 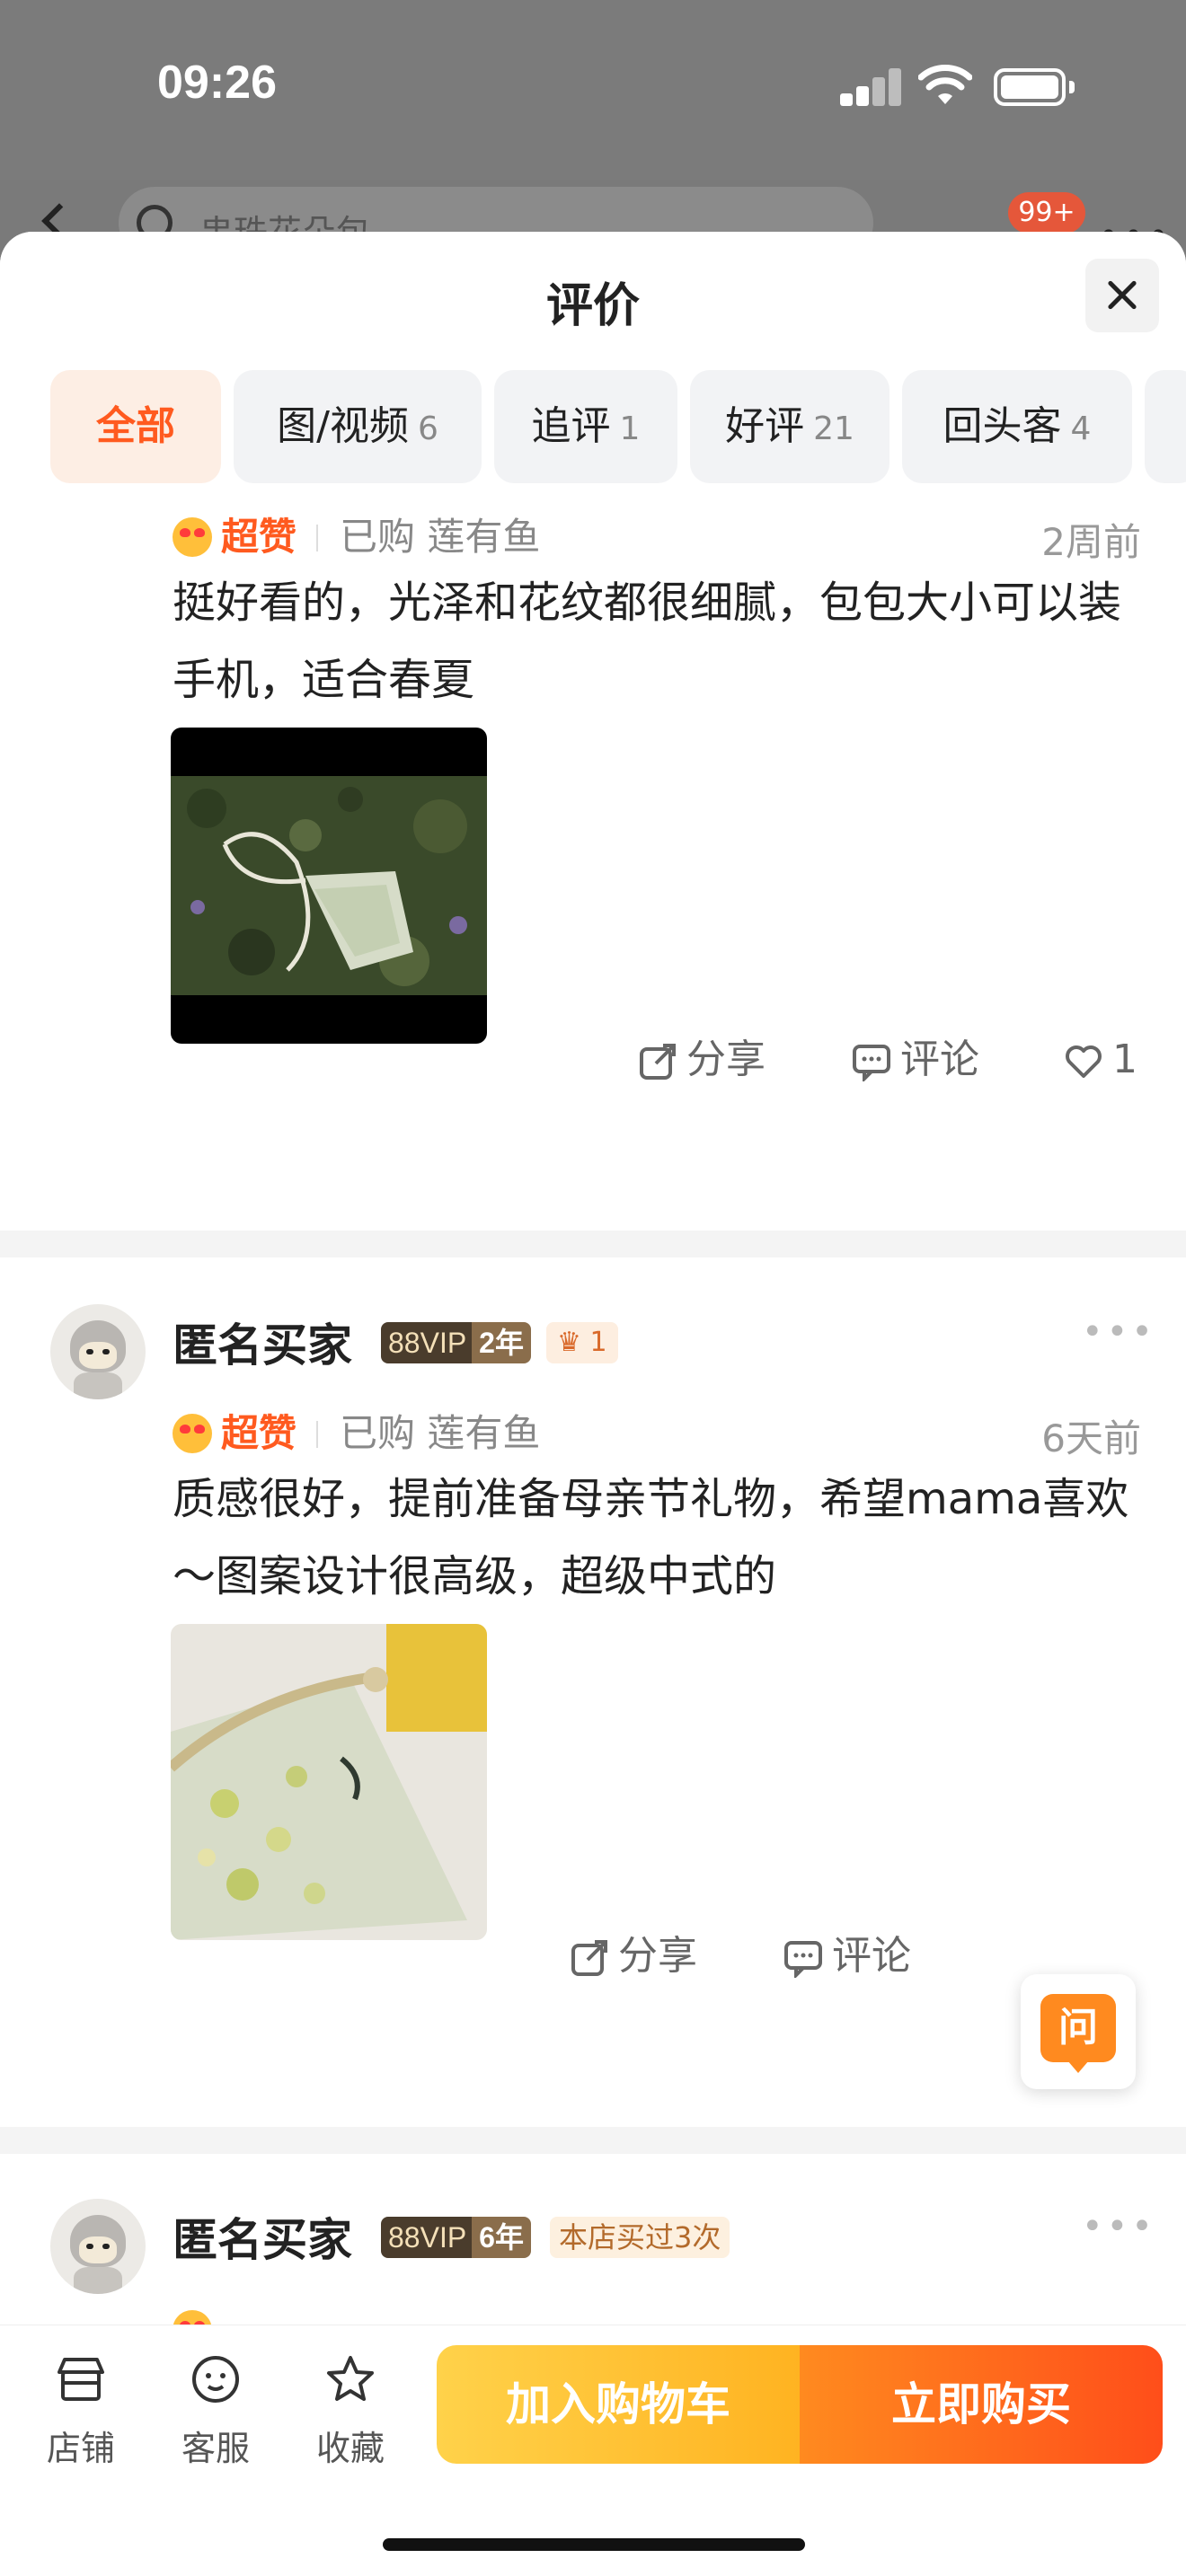 What do you see at coordinates (833, 428) in the screenshot?
I see `tab-count: 21` at bounding box center [833, 428].